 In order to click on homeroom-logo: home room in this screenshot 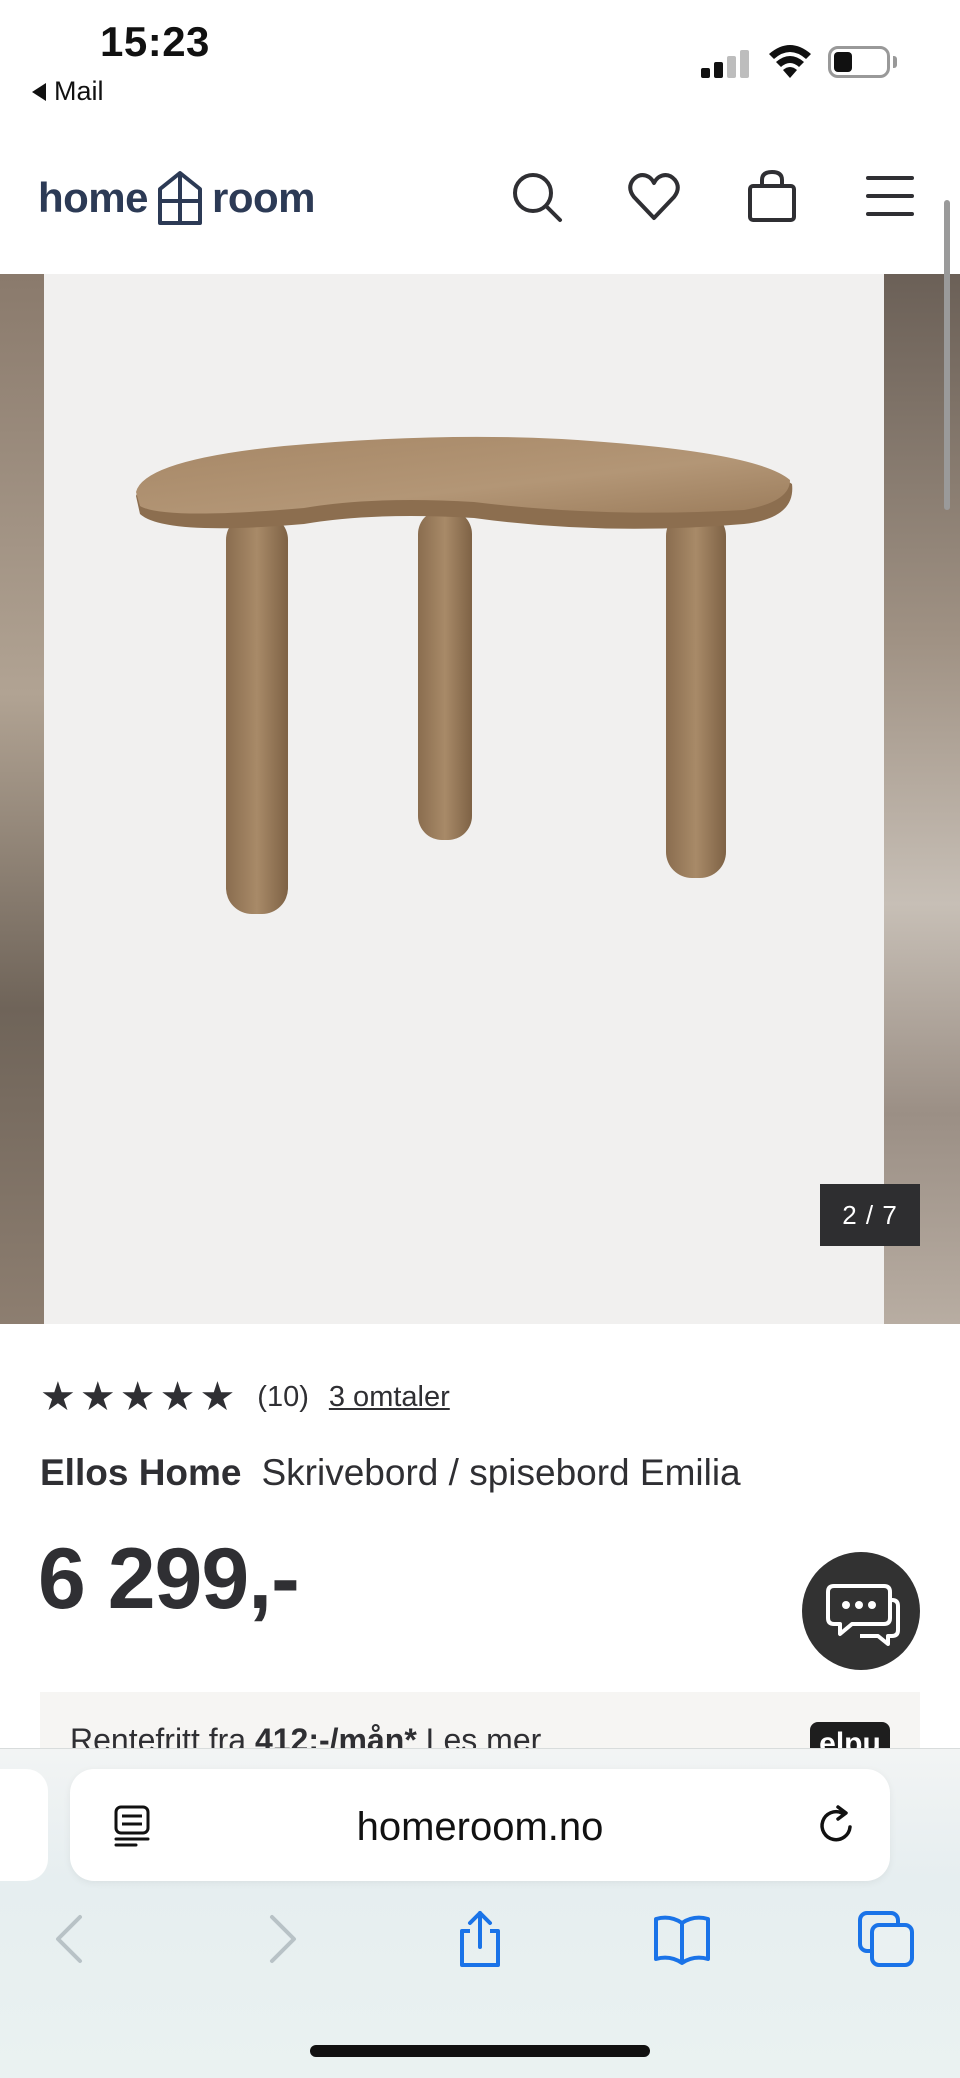, I will do `click(177, 198)`.